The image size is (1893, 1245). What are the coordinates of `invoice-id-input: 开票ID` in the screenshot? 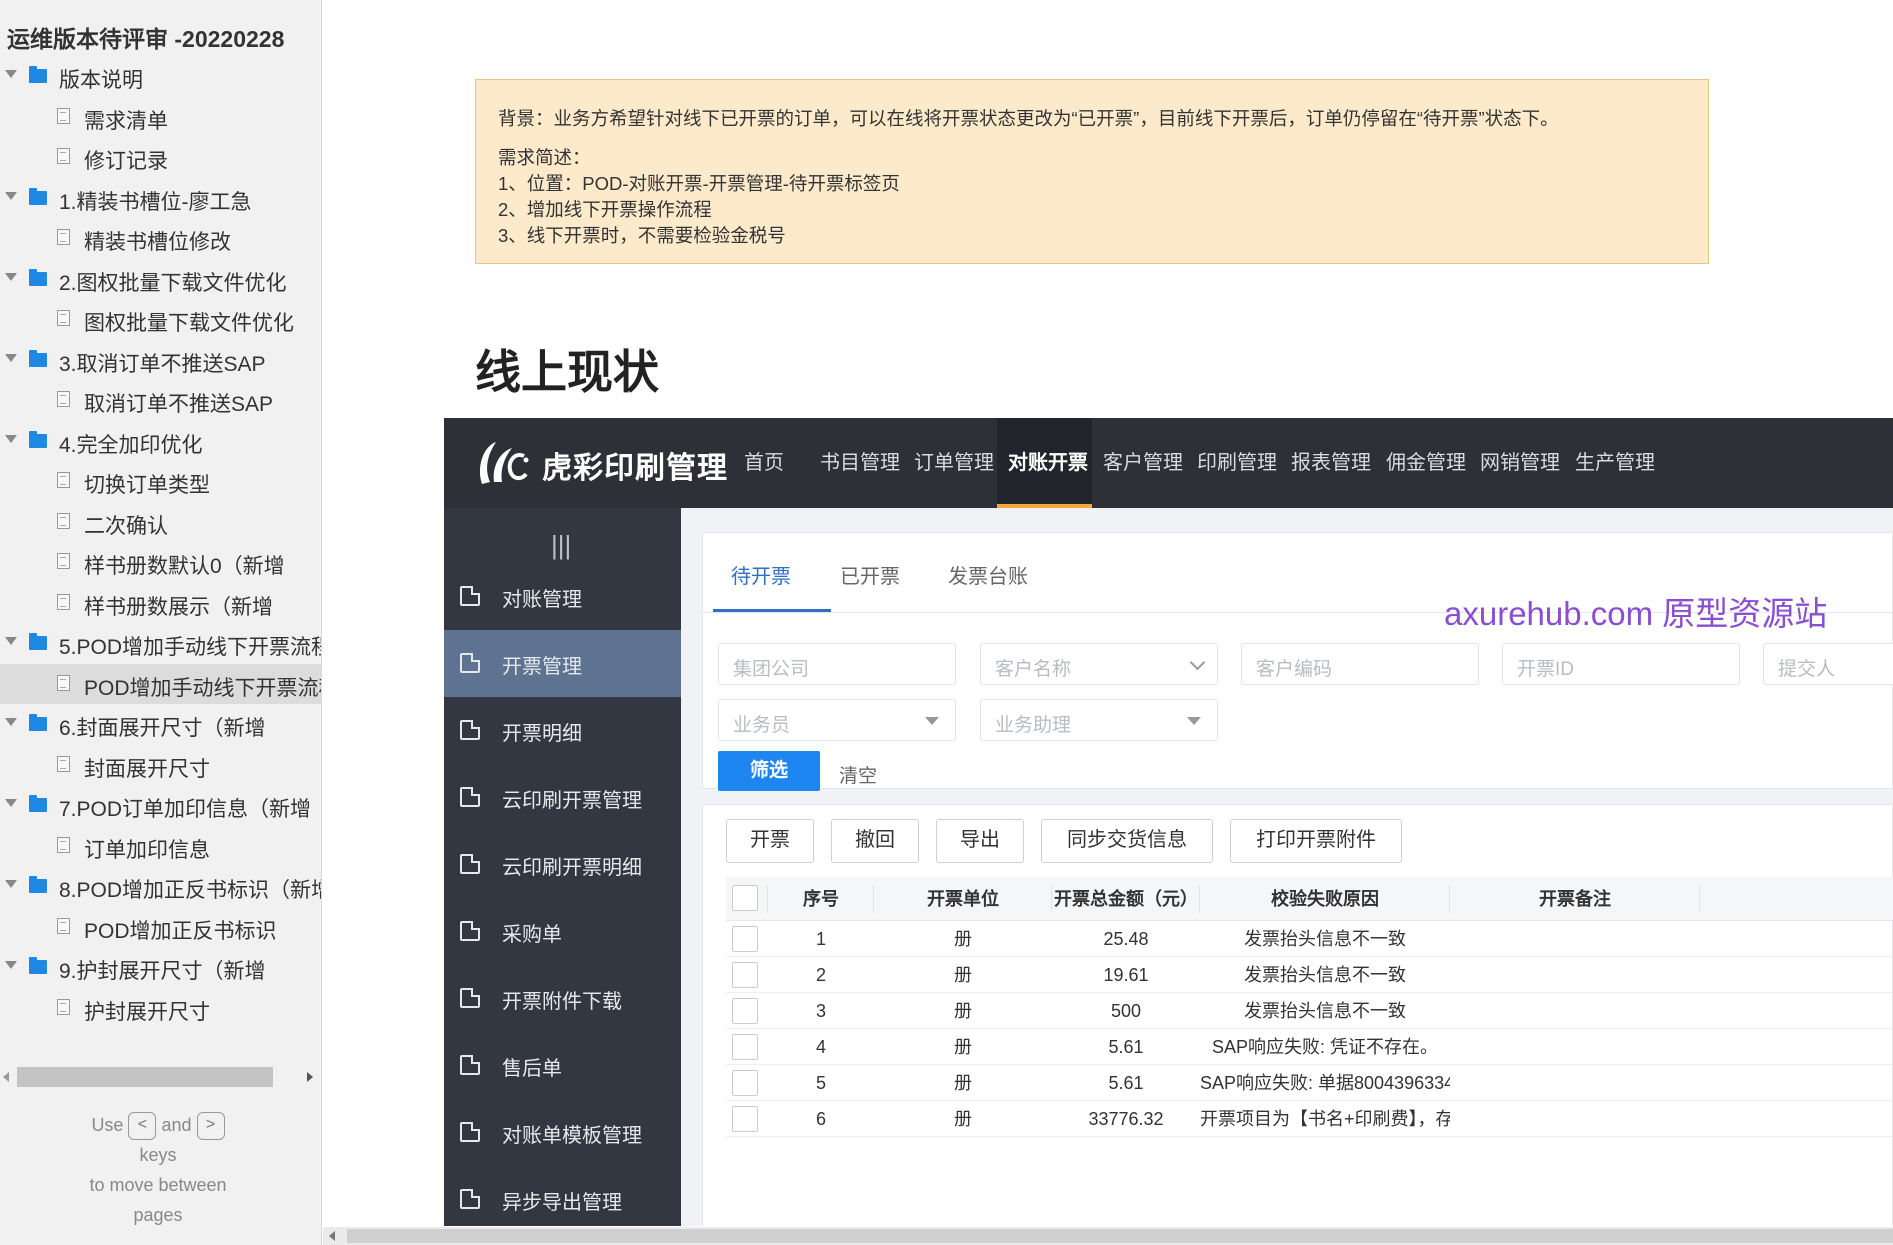 It's located at (1621, 664).